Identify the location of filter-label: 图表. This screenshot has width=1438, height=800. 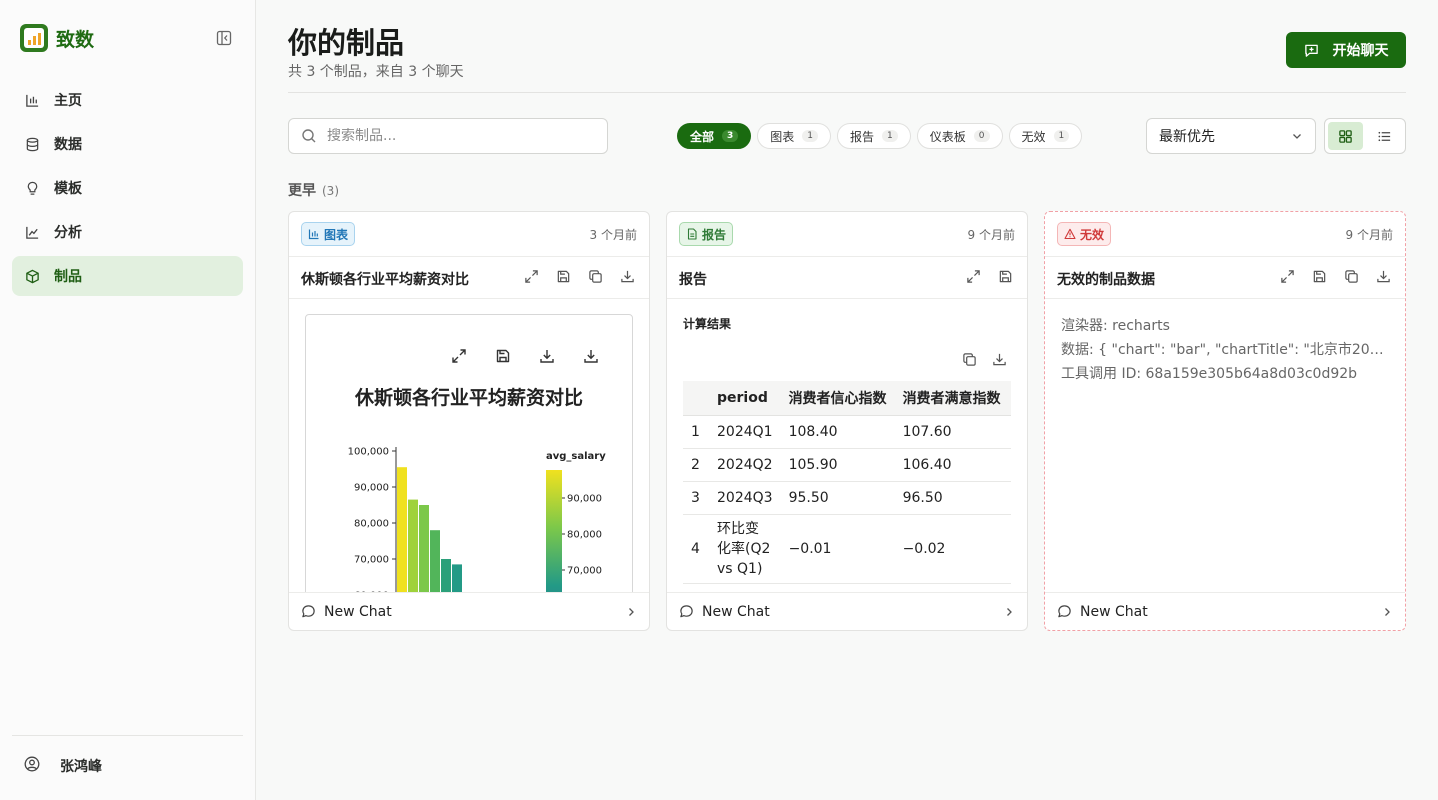
(782, 136).